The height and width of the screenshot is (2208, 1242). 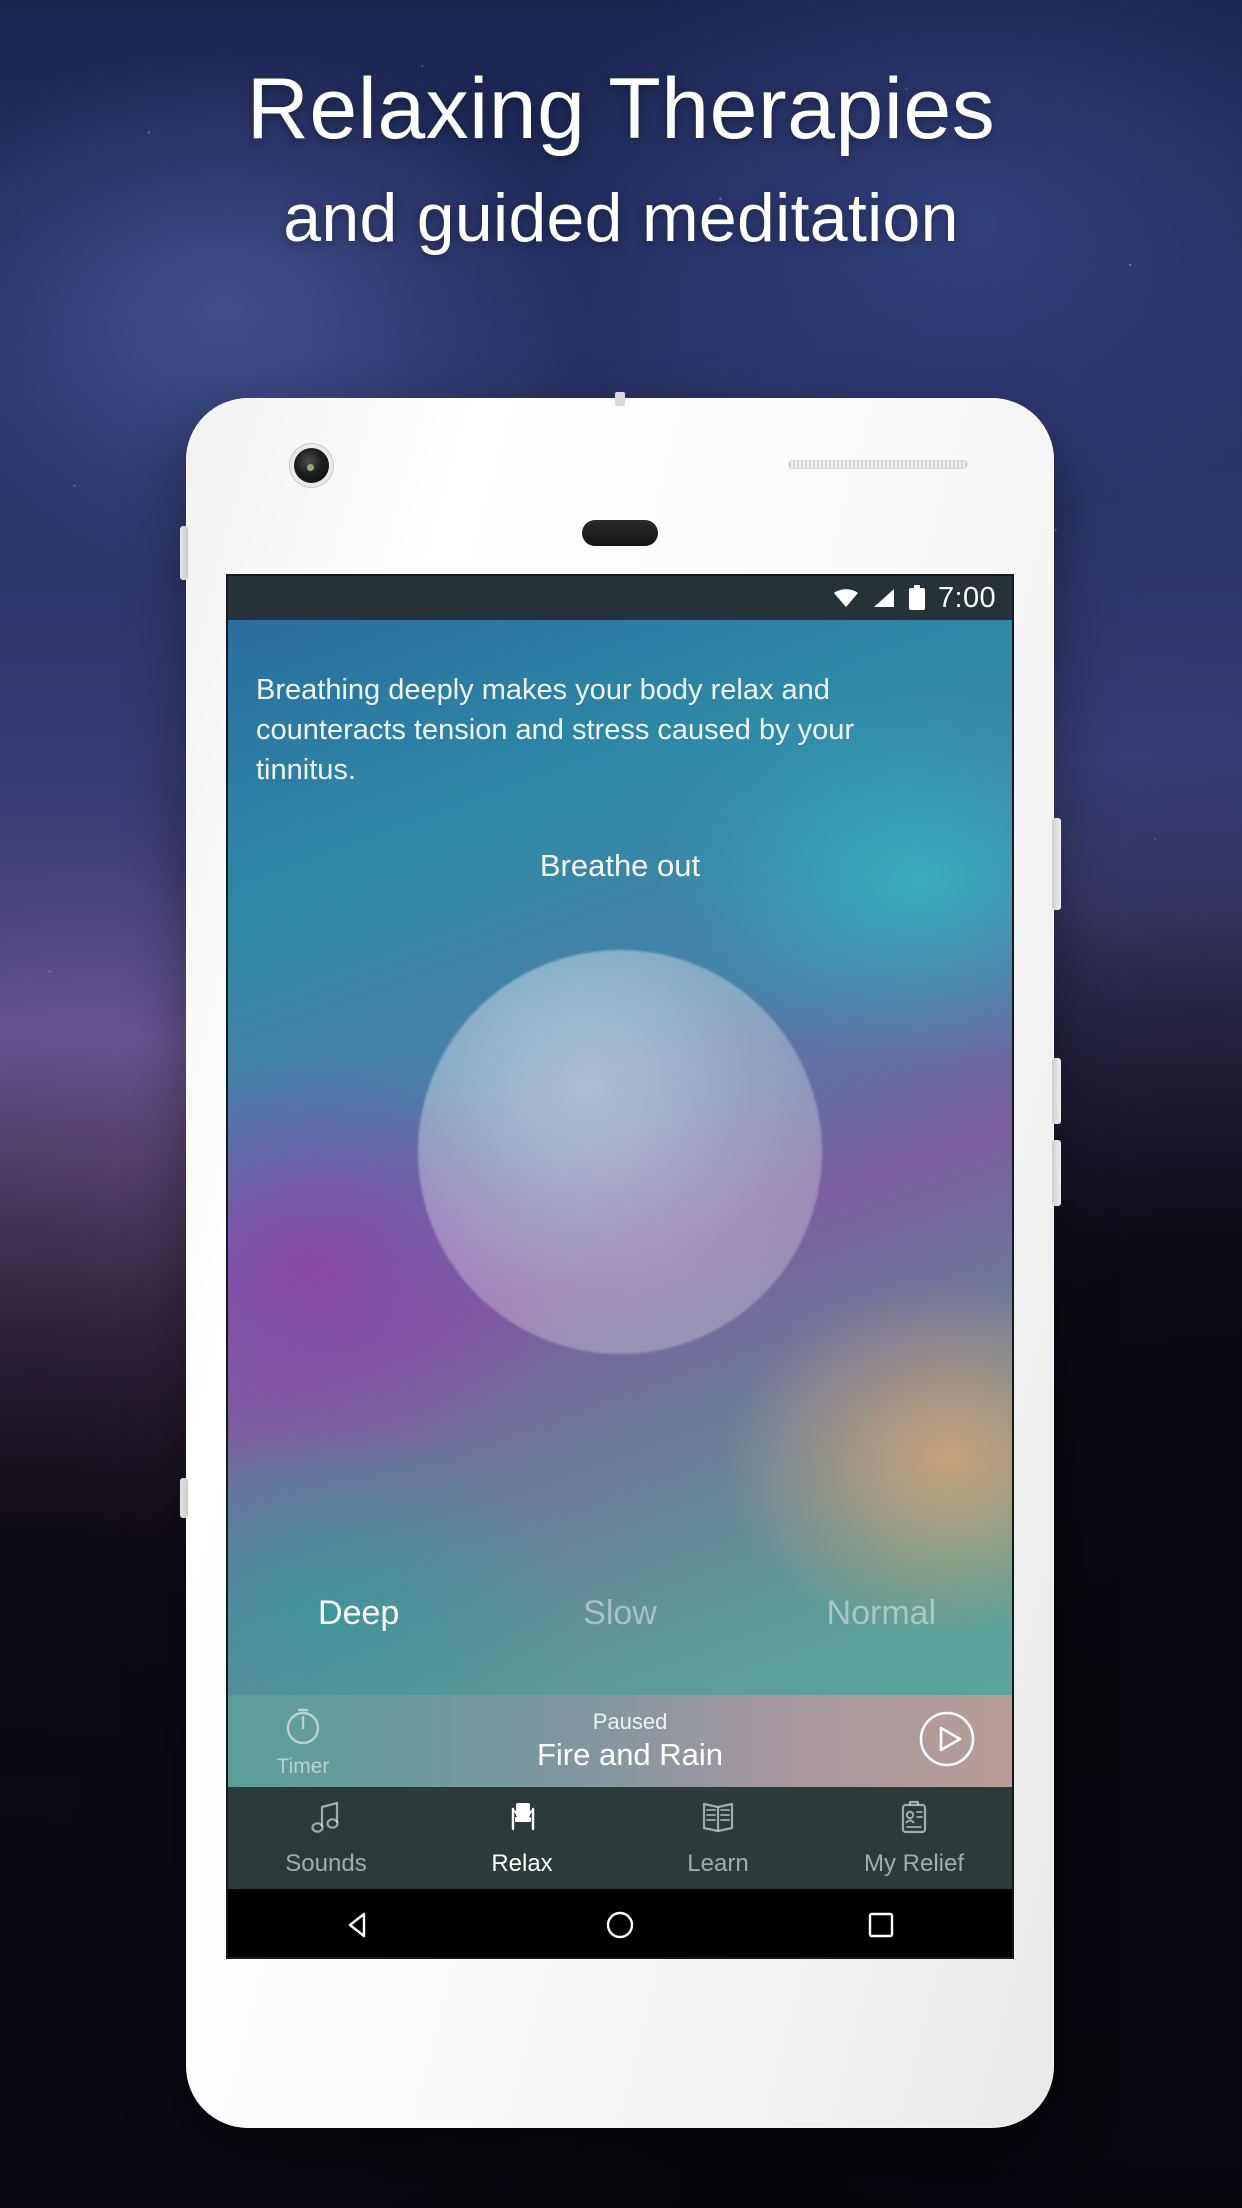 I want to click on tab-relax-label: Relax, so click(x=522, y=1863).